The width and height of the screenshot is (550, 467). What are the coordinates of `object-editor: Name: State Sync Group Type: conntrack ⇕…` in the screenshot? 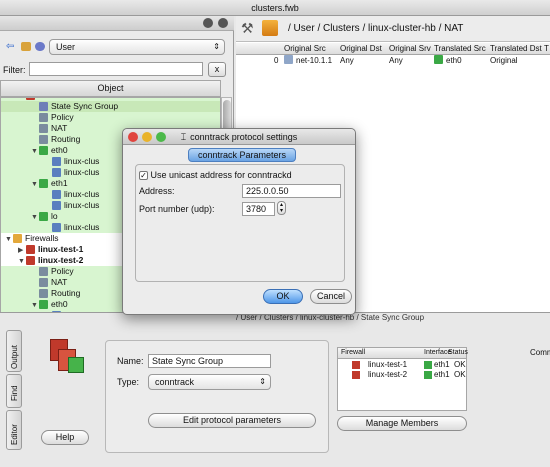 It's located at (217, 396).